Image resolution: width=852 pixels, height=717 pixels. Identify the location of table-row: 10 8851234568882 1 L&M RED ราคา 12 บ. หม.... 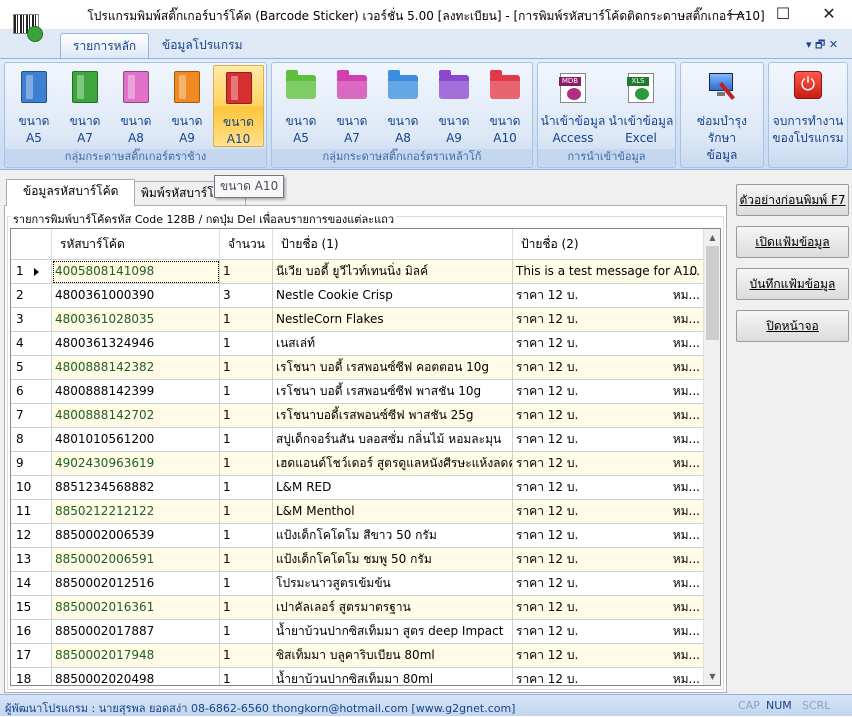
(358, 488).